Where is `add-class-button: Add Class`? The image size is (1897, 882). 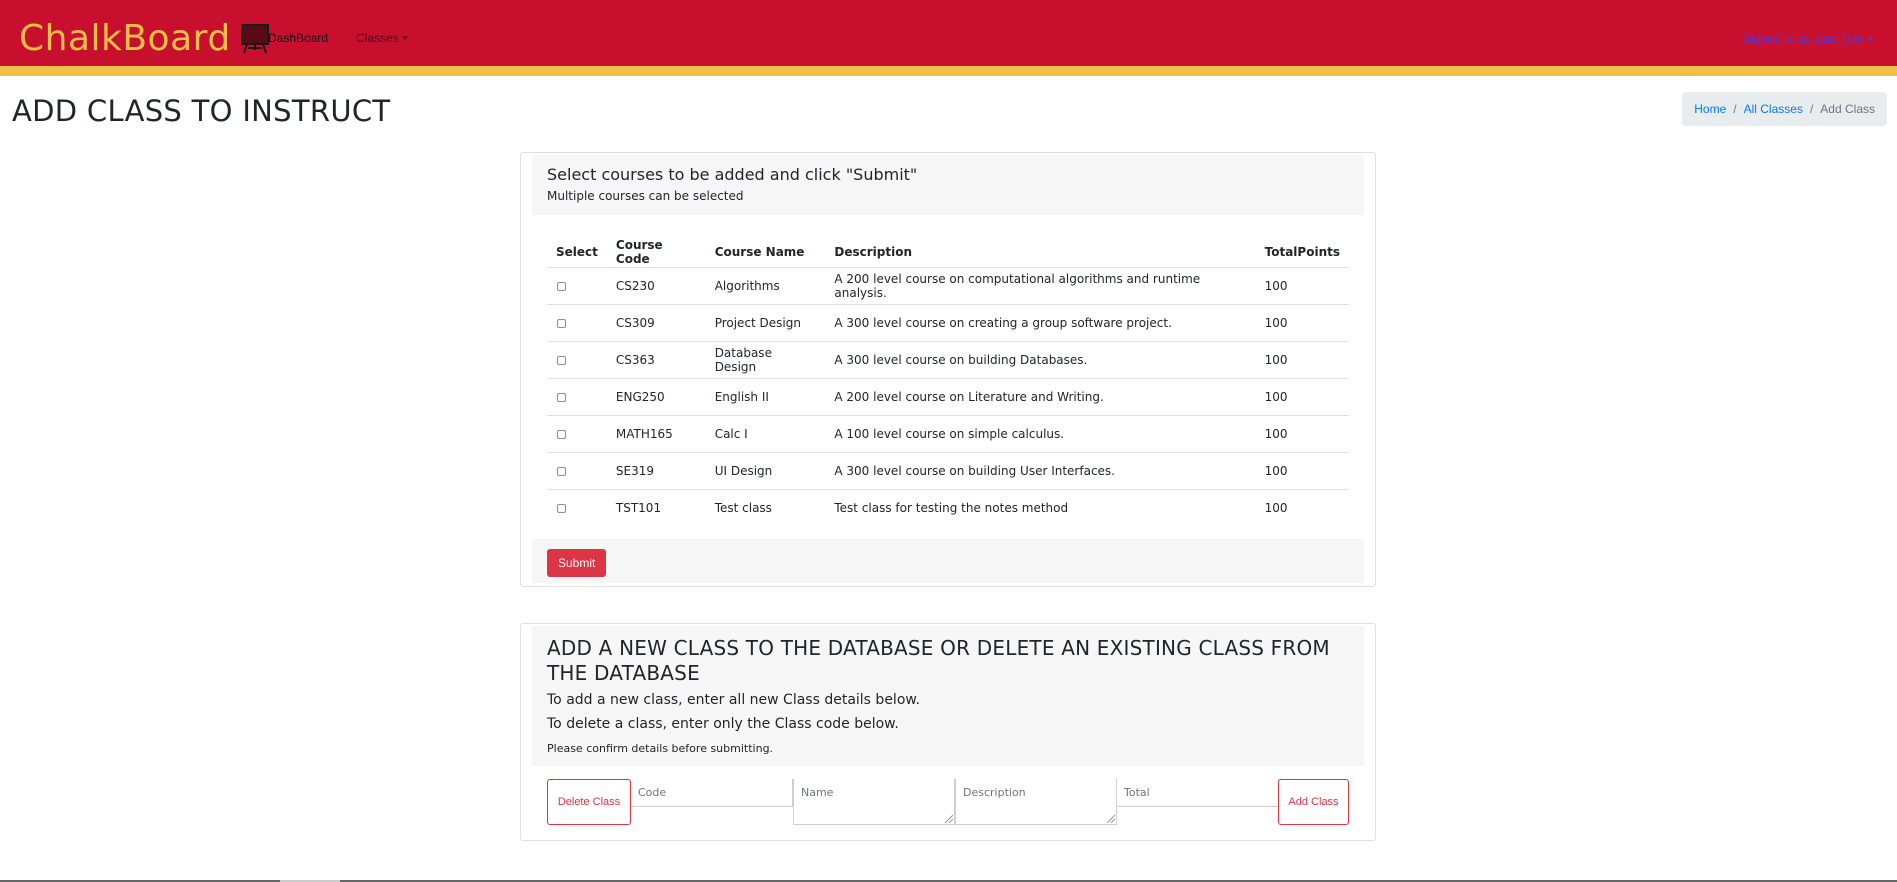
add-class-button: Add Class is located at coordinates (1313, 802).